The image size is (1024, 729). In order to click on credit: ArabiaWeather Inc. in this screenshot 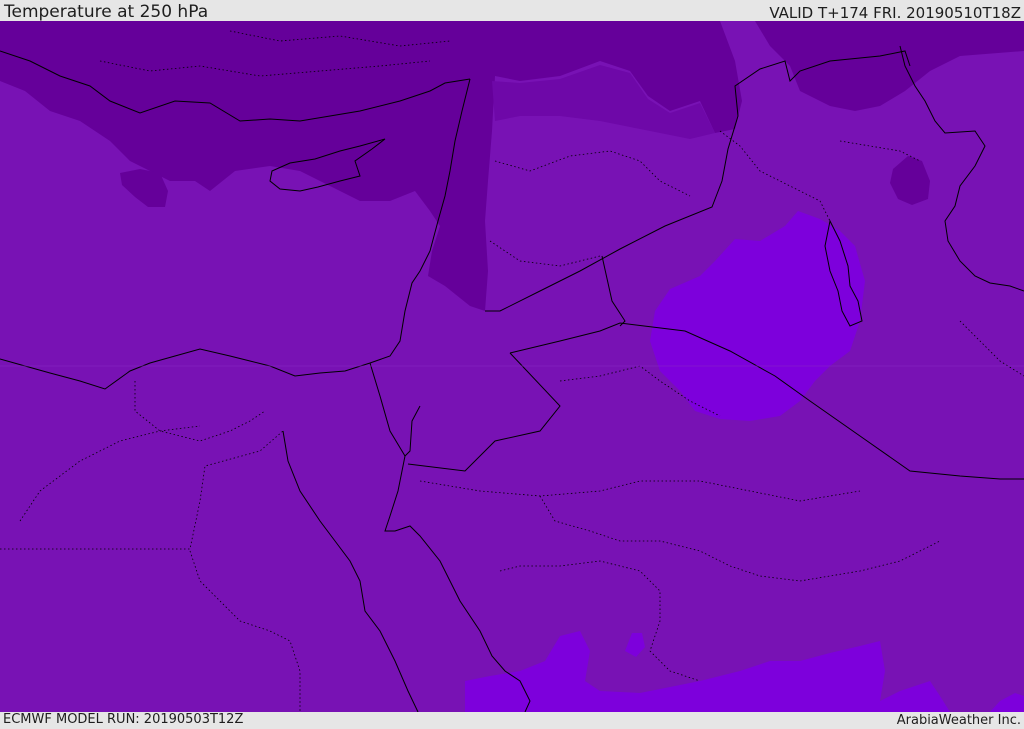, I will do `click(958, 720)`.